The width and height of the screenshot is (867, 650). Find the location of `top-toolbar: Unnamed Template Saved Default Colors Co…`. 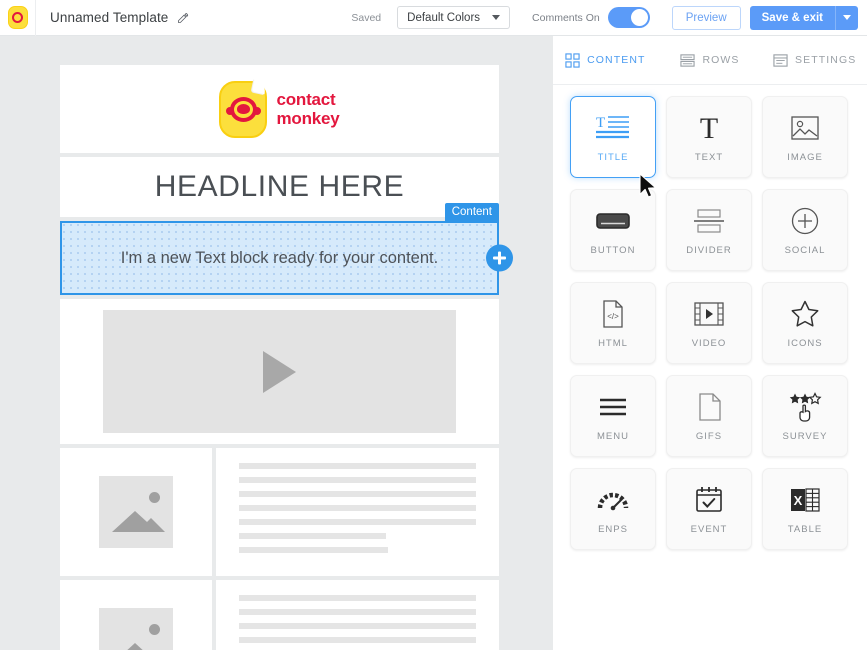

top-toolbar: Unnamed Template Saved Default Colors Co… is located at coordinates (433, 18).